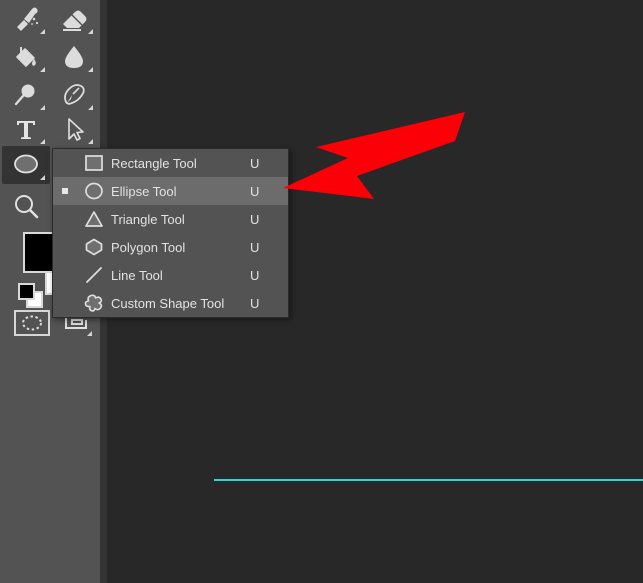 The image size is (643, 583). I want to click on menu-item-label: Custom Shape Tool, so click(168, 303).